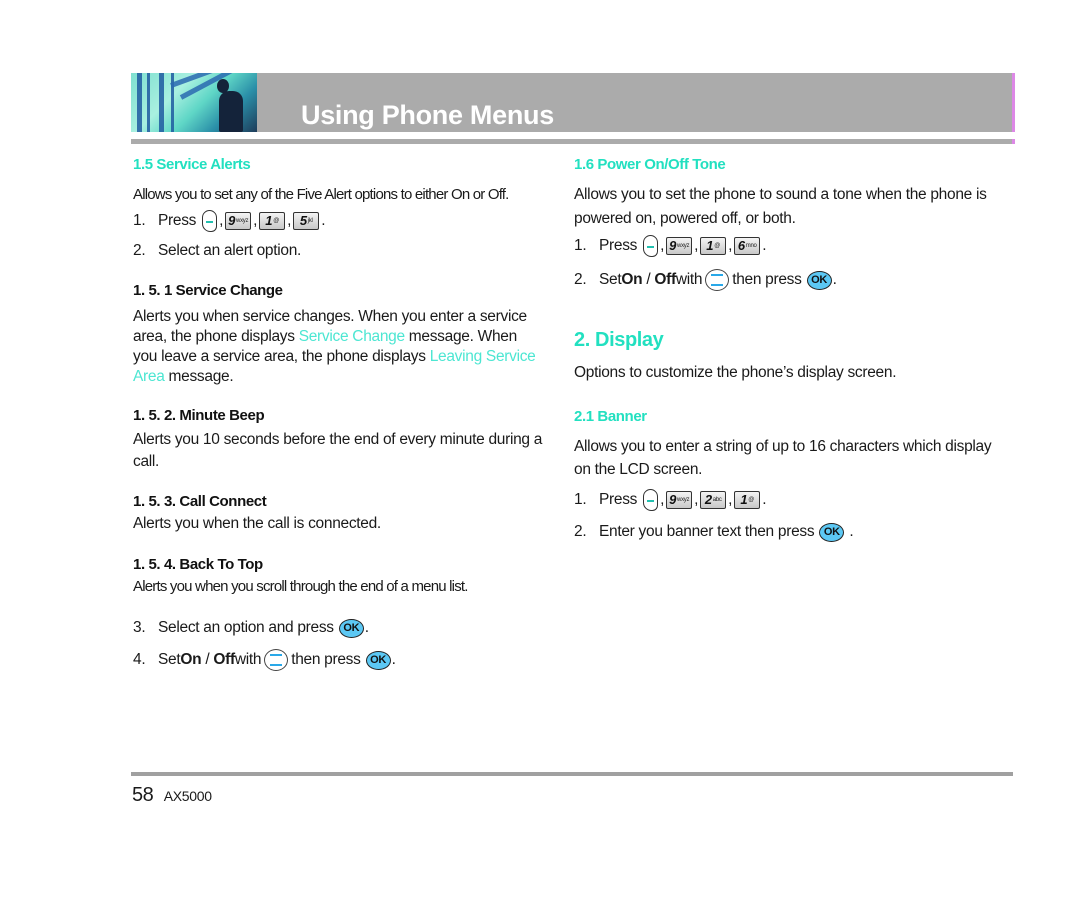 This screenshot has height=904, width=1080. What do you see at coordinates (784, 246) in the screenshot?
I see `step-item: 1. Press , 9 wxyz, 1 @, 6 mno.` at bounding box center [784, 246].